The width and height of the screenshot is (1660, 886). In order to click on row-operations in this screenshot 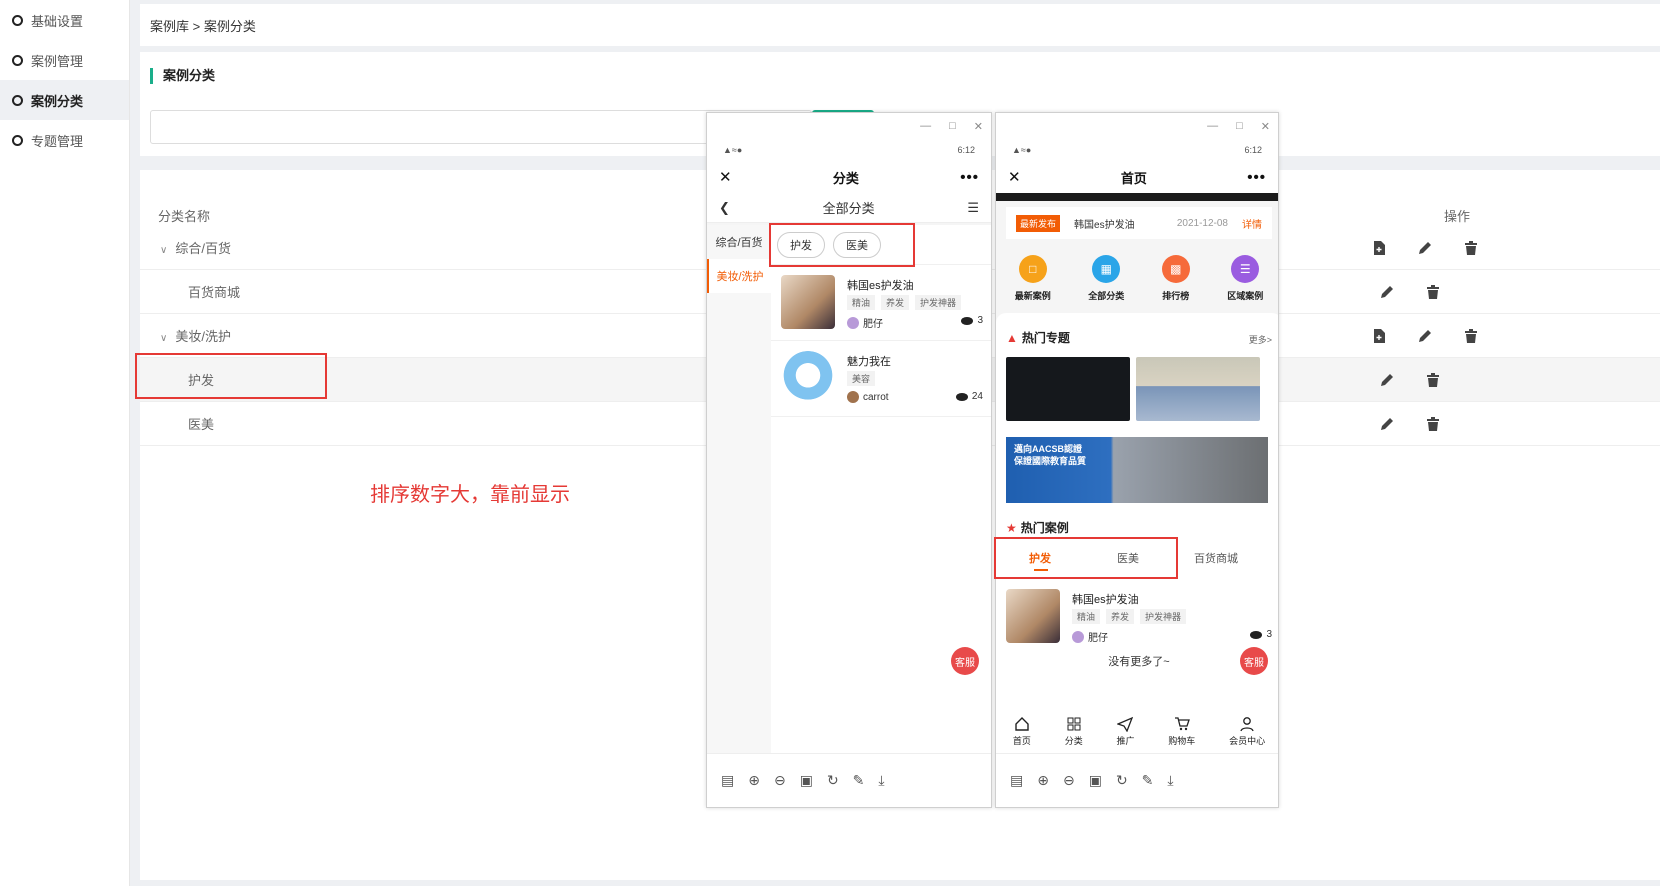, I will do `click(1410, 379)`.